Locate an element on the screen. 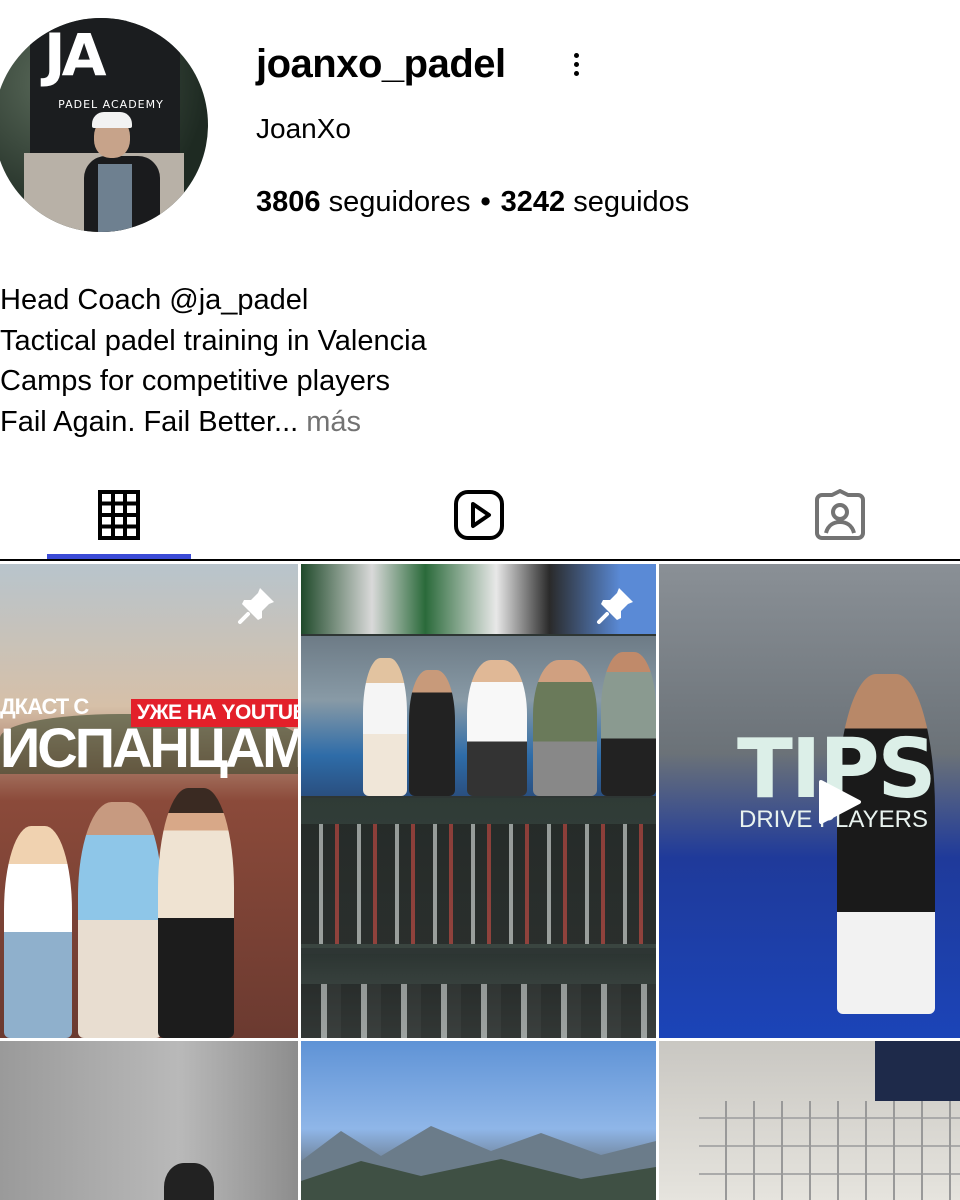  bio-line: Head Coach @ja_padel is located at coordinates (154, 300).